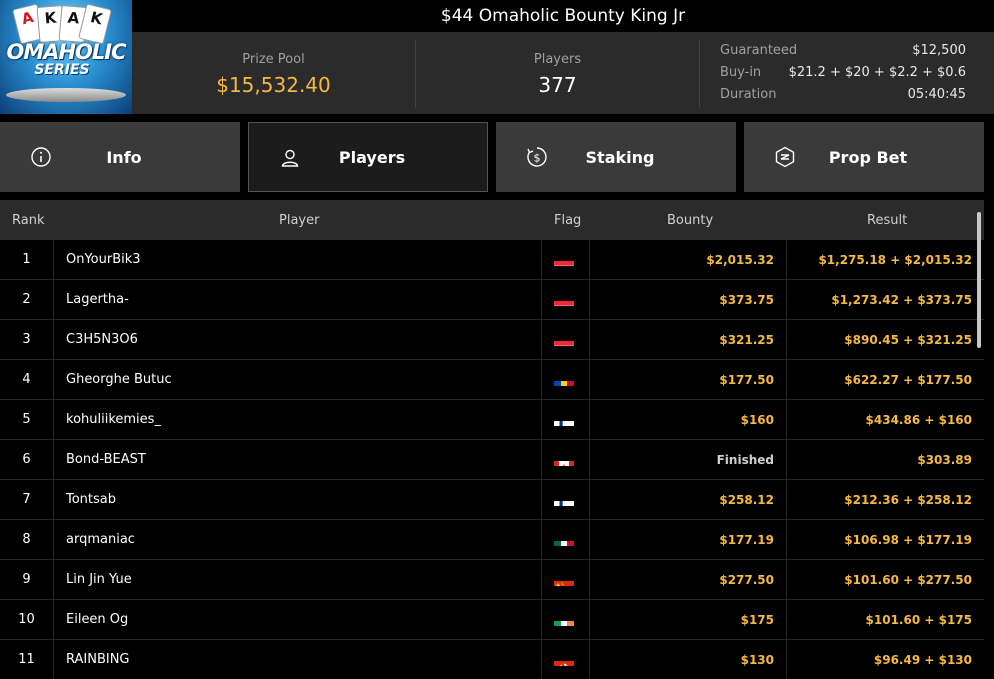 Image resolution: width=994 pixels, height=679 pixels. Describe the element at coordinates (27, 300) in the screenshot. I see `rank-cell: 2` at that location.